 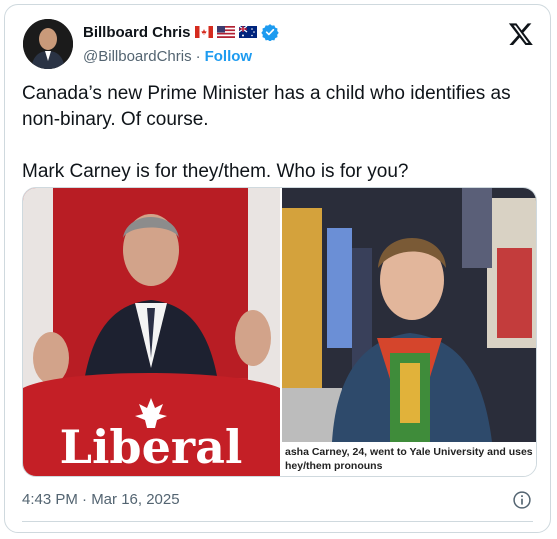 What do you see at coordinates (522, 500) in the screenshot?
I see `info-icon` at bounding box center [522, 500].